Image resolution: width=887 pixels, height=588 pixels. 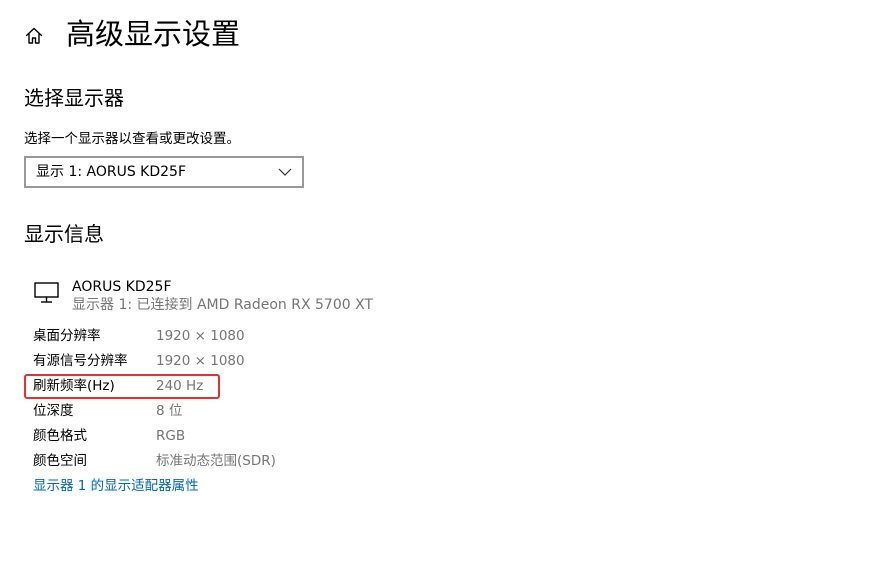 I want to click on display-select-dropdown: 显示 1: AORUS KD25F, so click(x=164, y=172).